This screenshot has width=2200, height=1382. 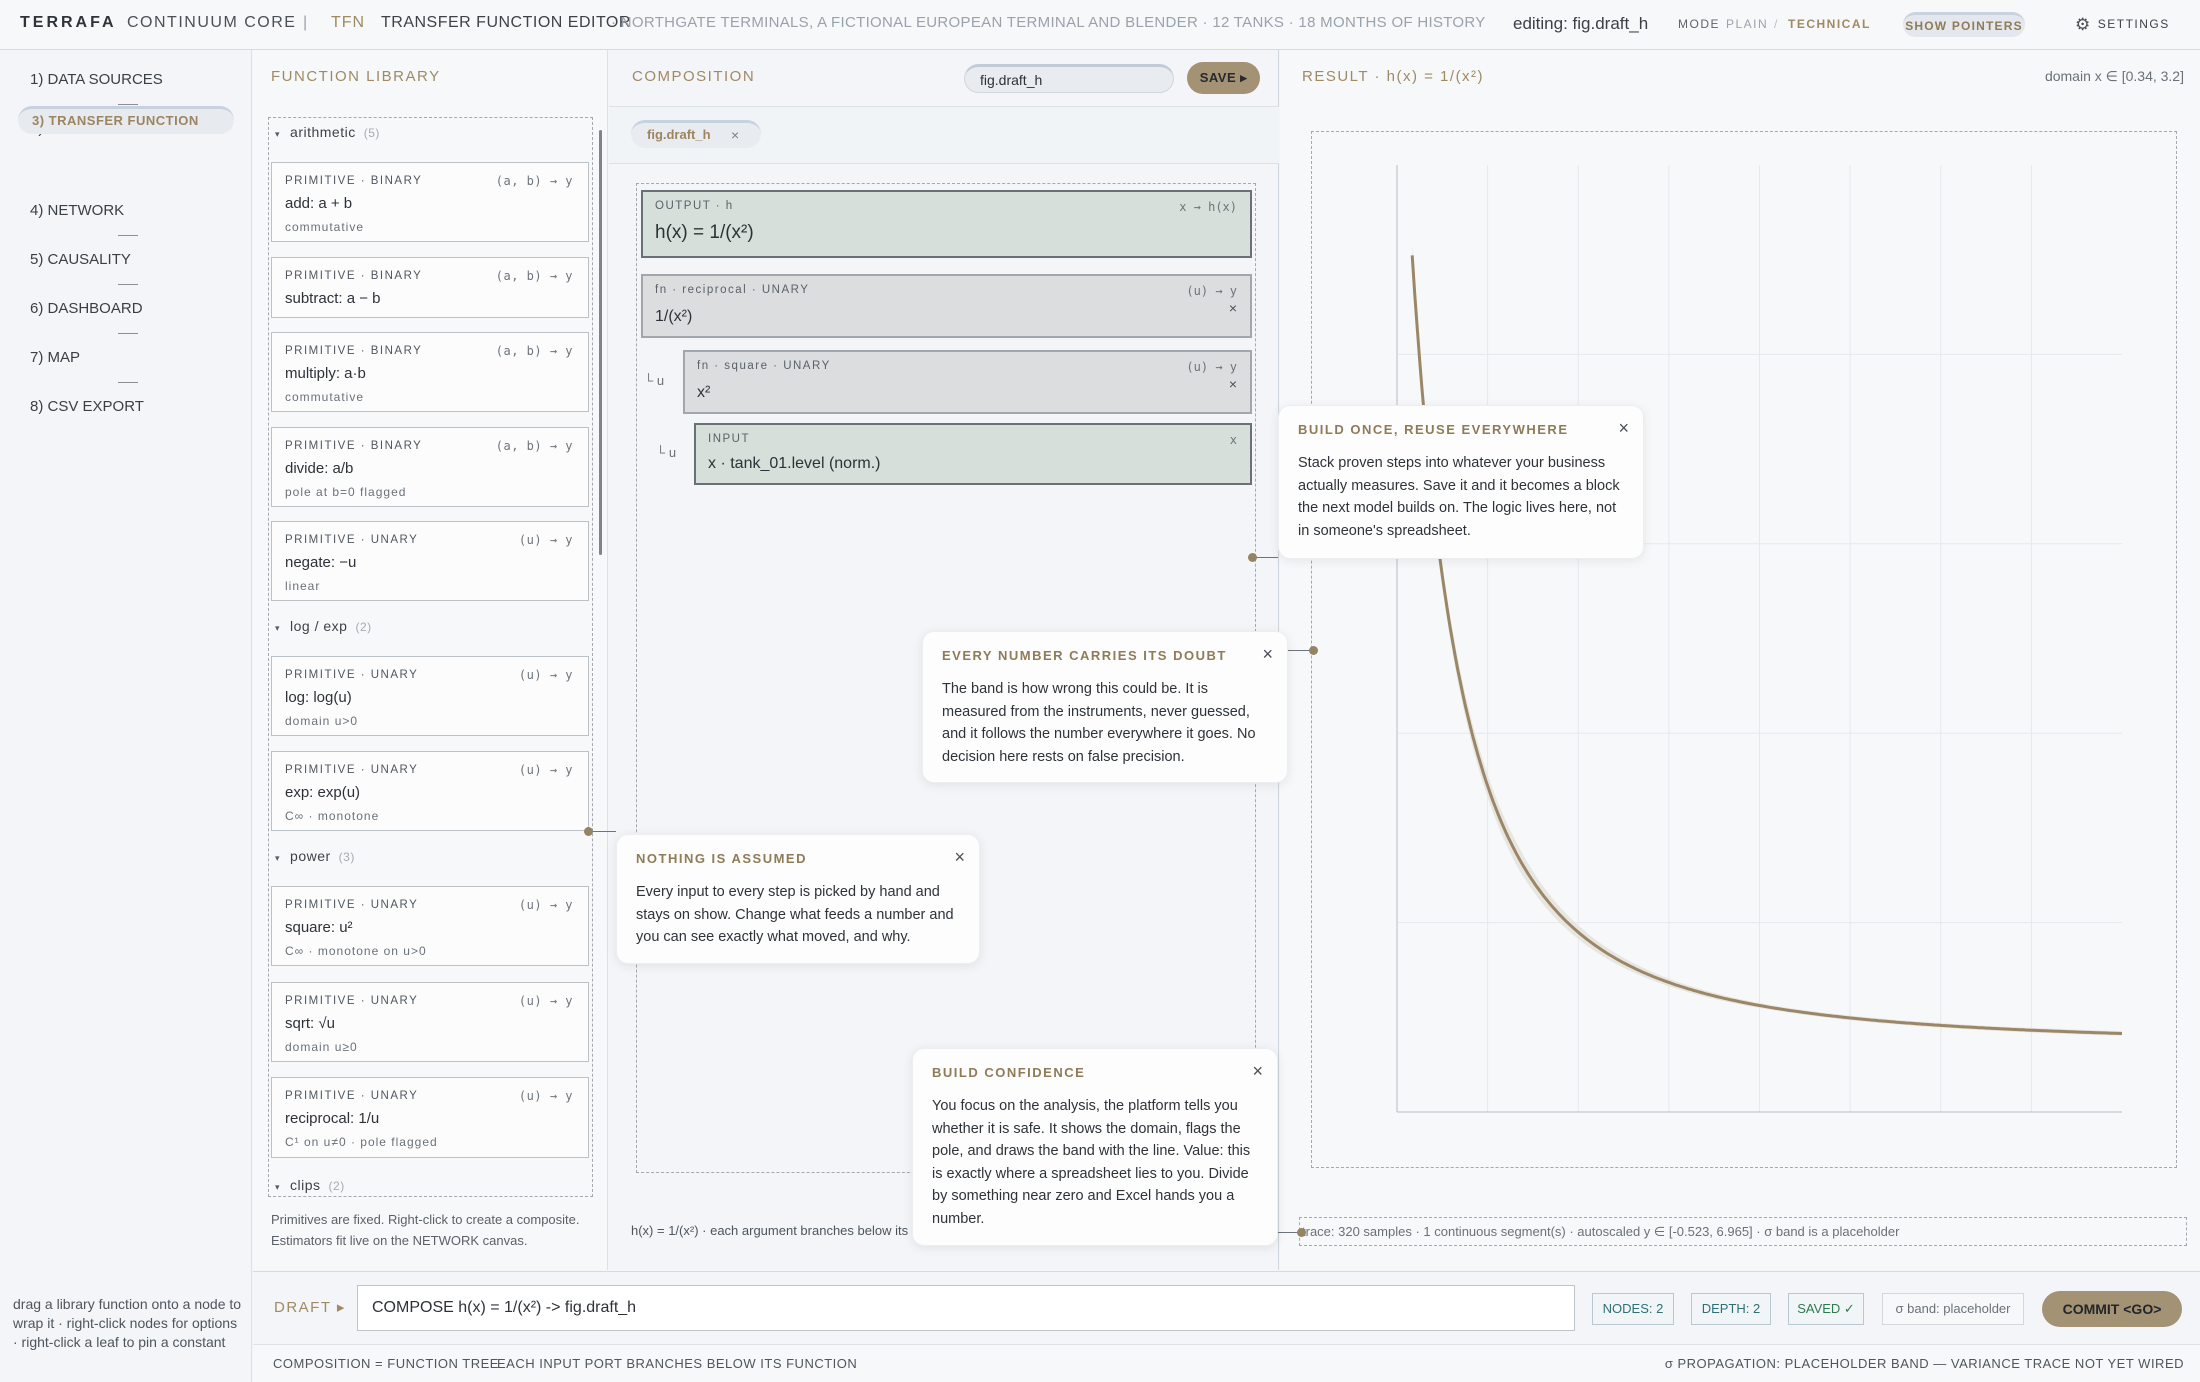 I want to click on depth-badge: DEPTH: 2, so click(x=1731, y=1309).